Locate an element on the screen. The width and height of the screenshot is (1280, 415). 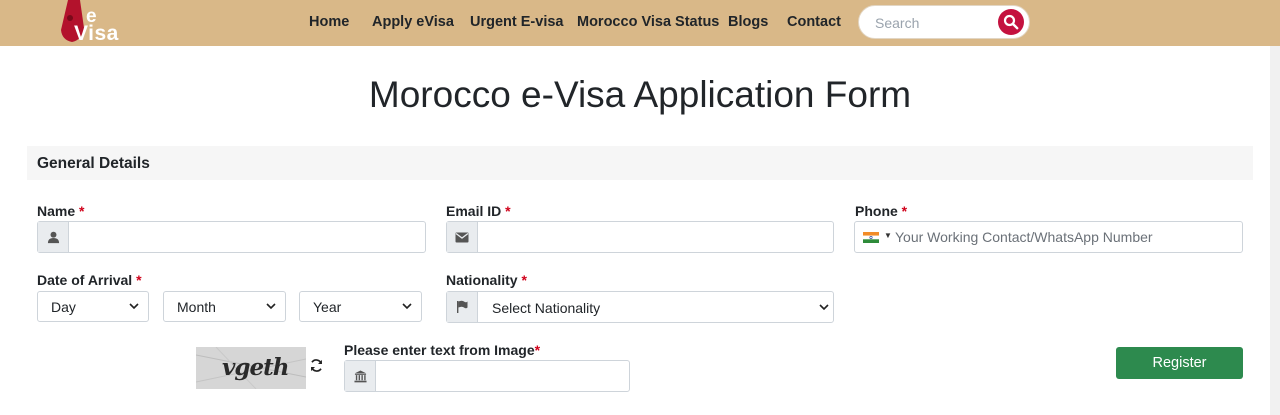
year-select-value: Year is located at coordinates (327, 307).